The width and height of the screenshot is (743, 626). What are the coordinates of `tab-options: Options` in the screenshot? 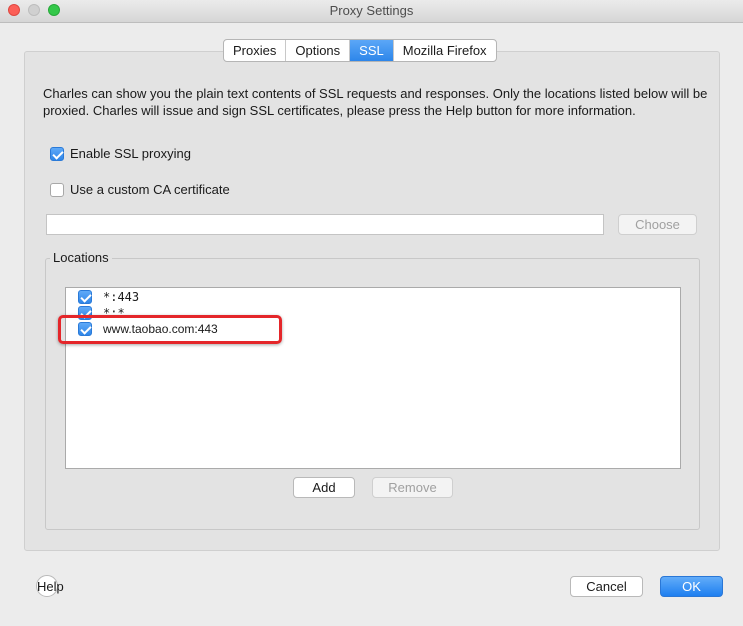 It's located at (318, 50).